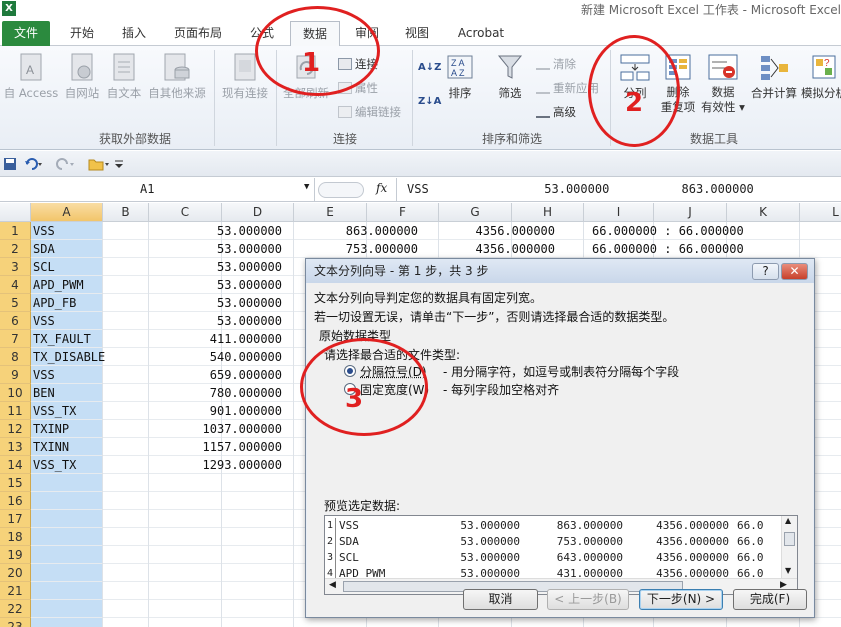 This screenshot has height=627, width=841. What do you see at coordinates (588, 599) in the screenshot?
I see `back-button: < 上一步(B)` at bounding box center [588, 599].